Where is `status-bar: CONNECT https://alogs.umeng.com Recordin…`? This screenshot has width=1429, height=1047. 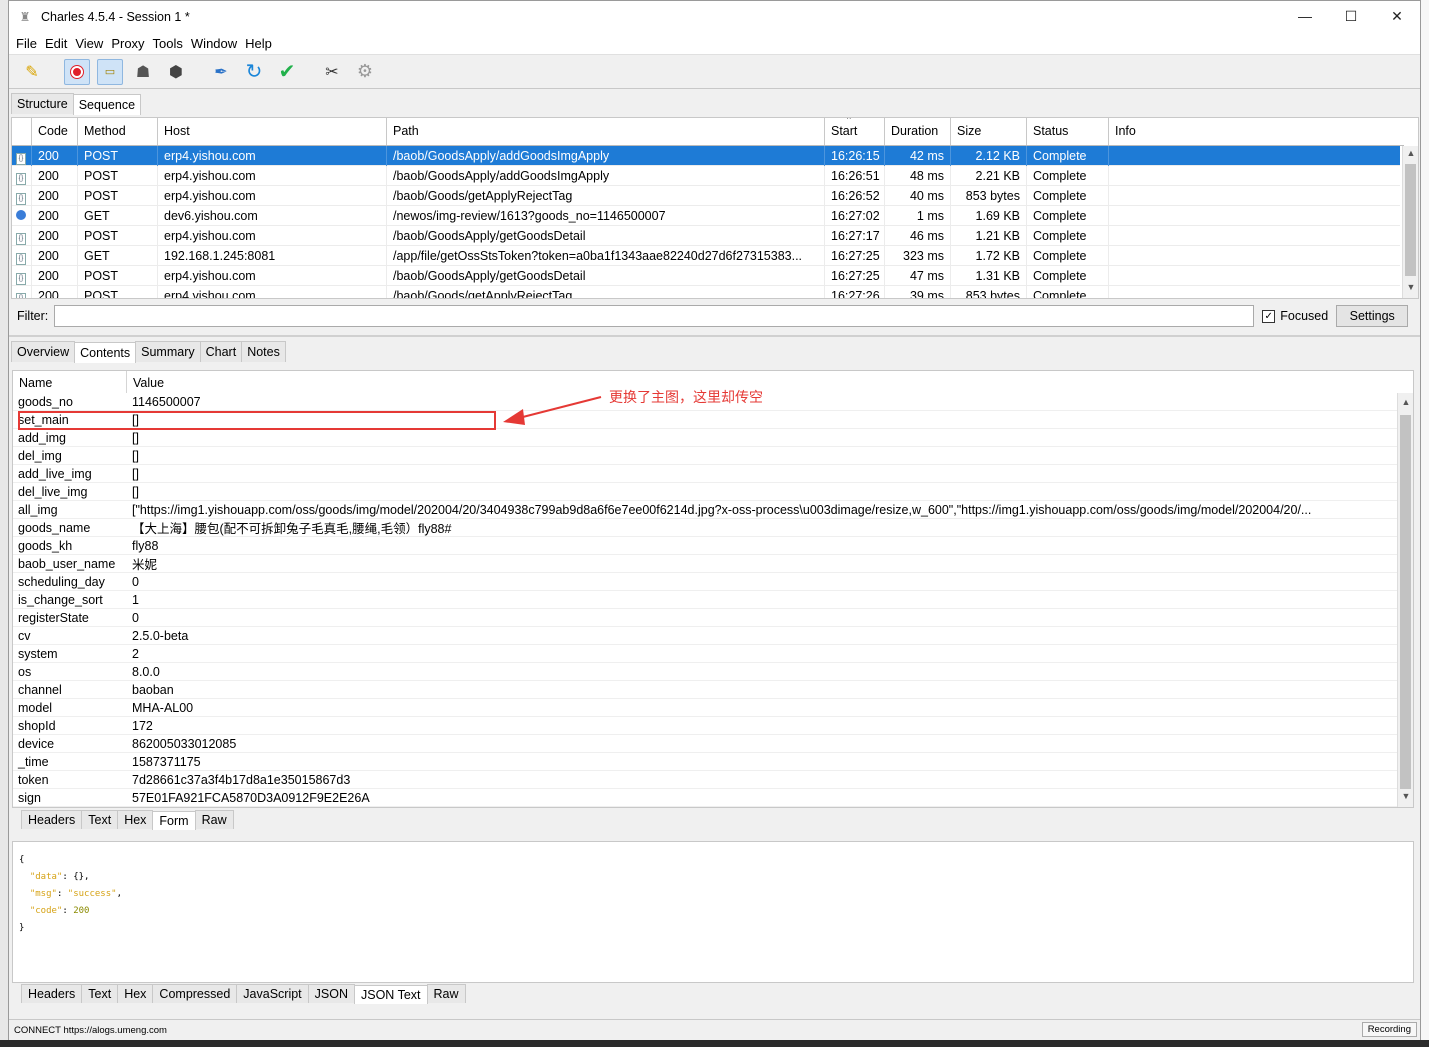 status-bar: CONNECT https://alogs.umeng.com Recordin… is located at coordinates (714, 1029).